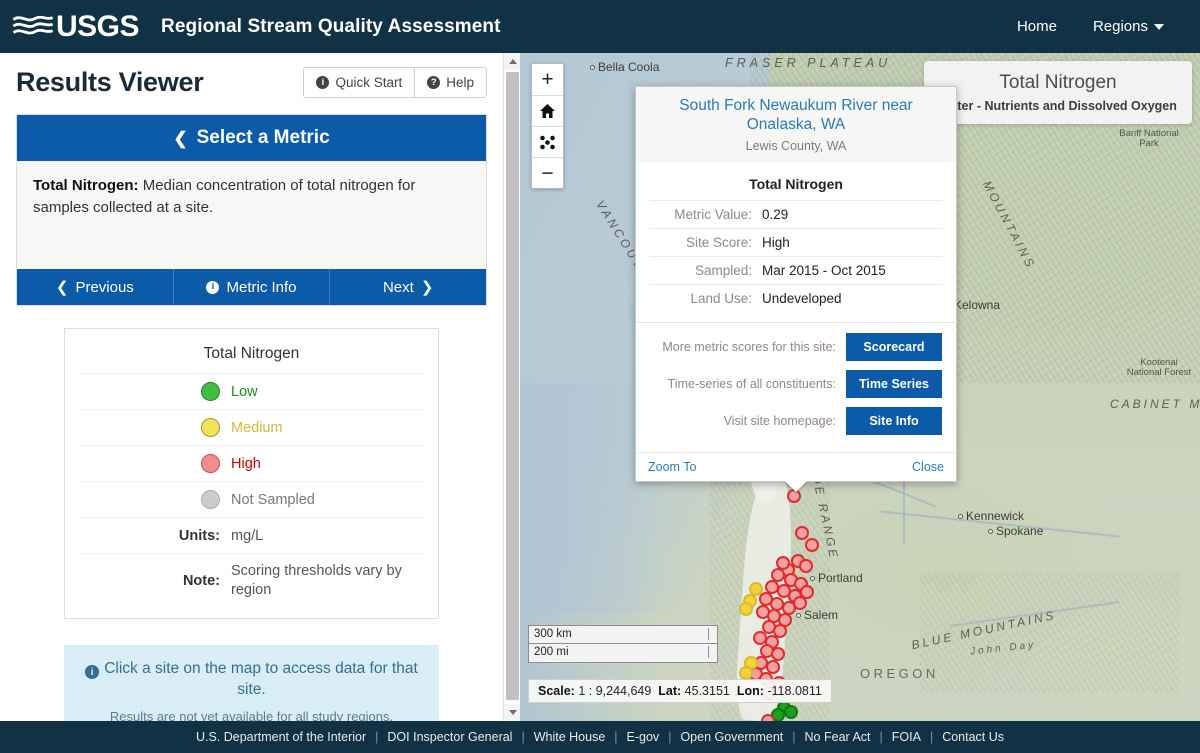 This screenshot has height=753, width=1200. Describe the element at coordinates (210, 463) in the screenshot. I see `legend-dot-high-icon` at that location.